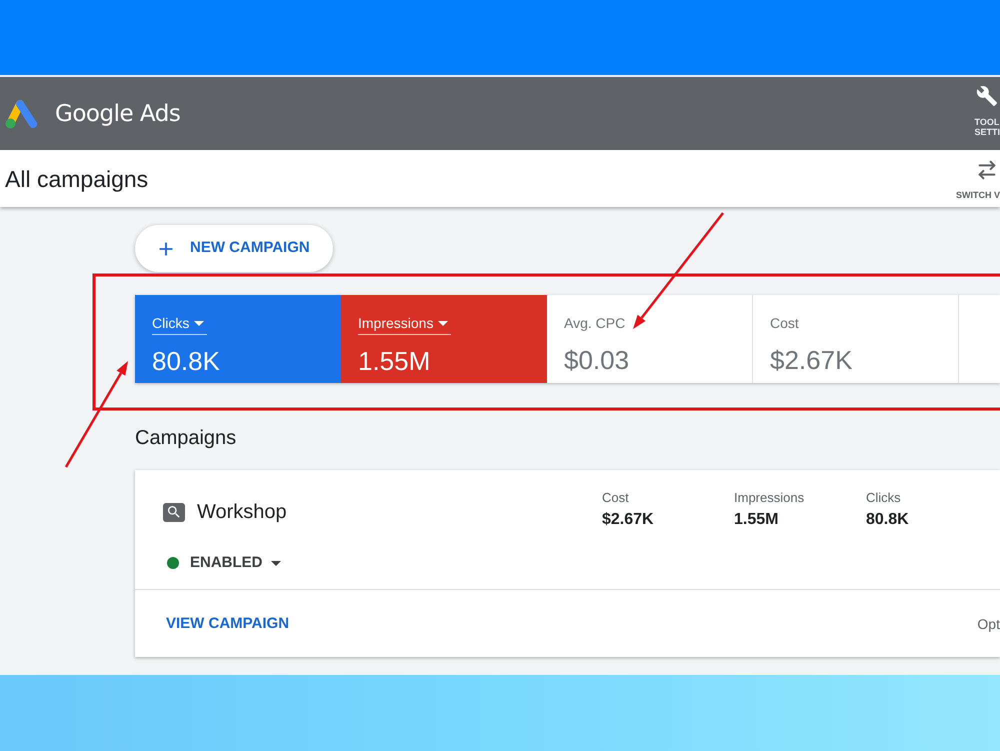 The image size is (1000, 751). I want to click on stat-value: $2.67K, so click(628, 520).